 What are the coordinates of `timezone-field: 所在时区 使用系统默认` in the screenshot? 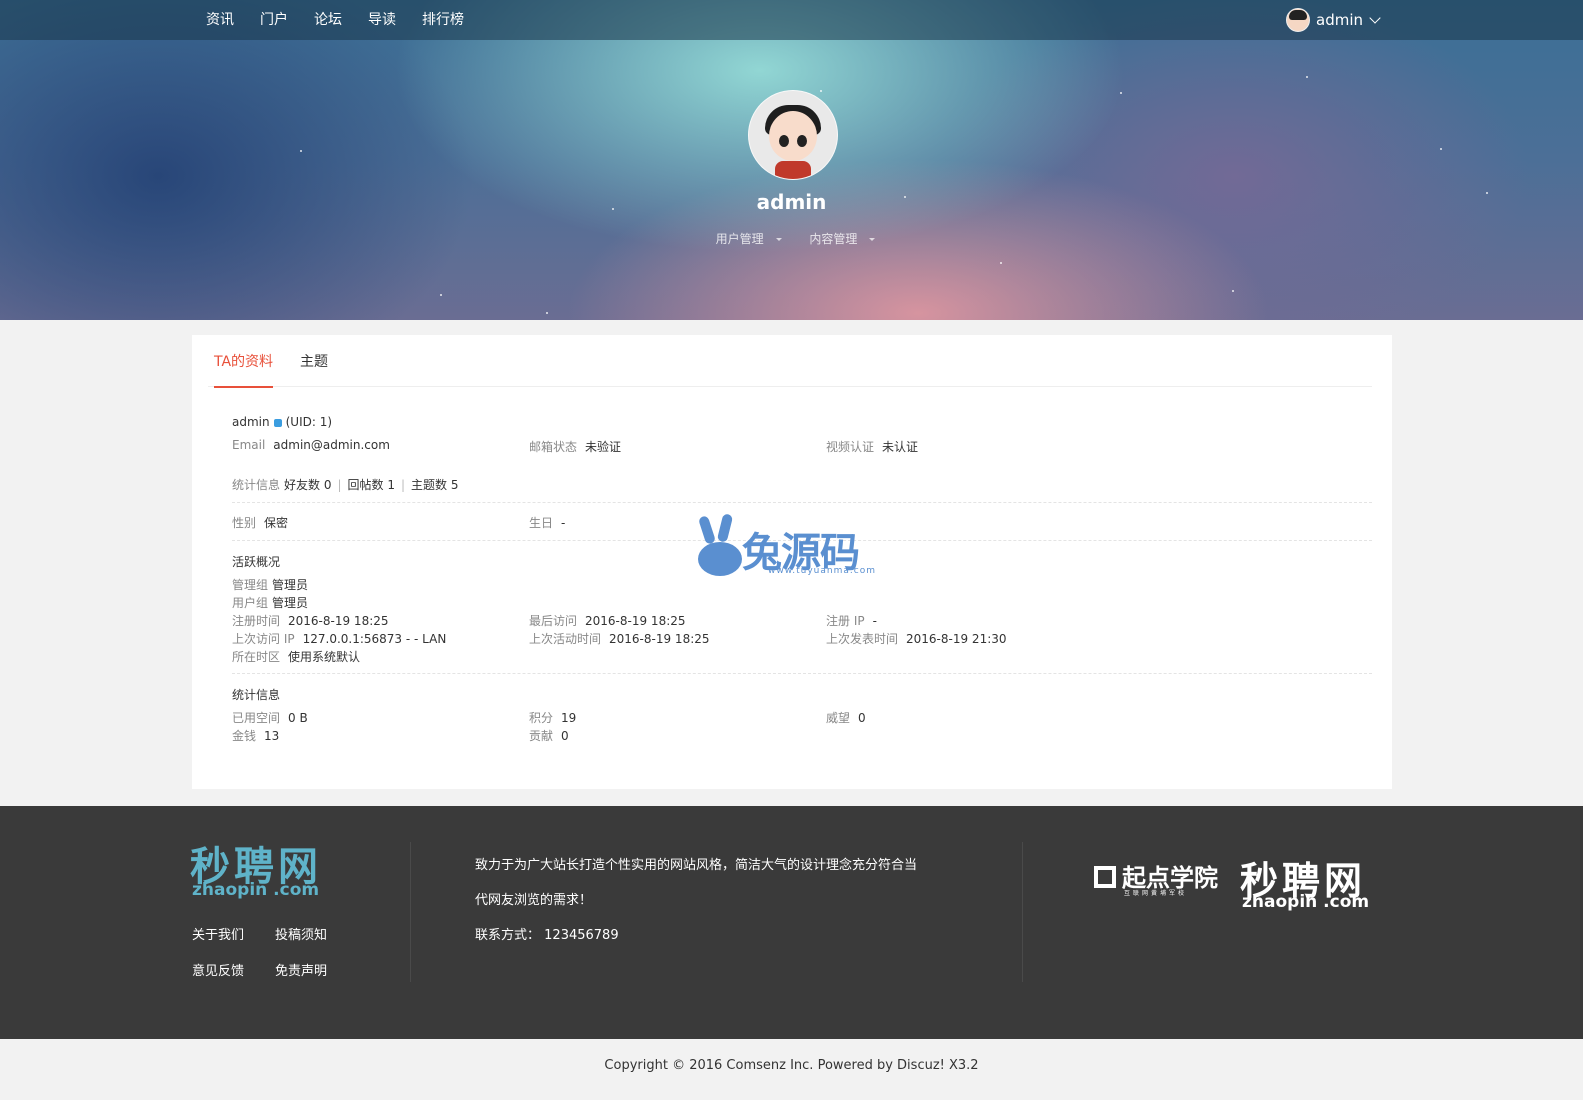 It's located at (296, 657).